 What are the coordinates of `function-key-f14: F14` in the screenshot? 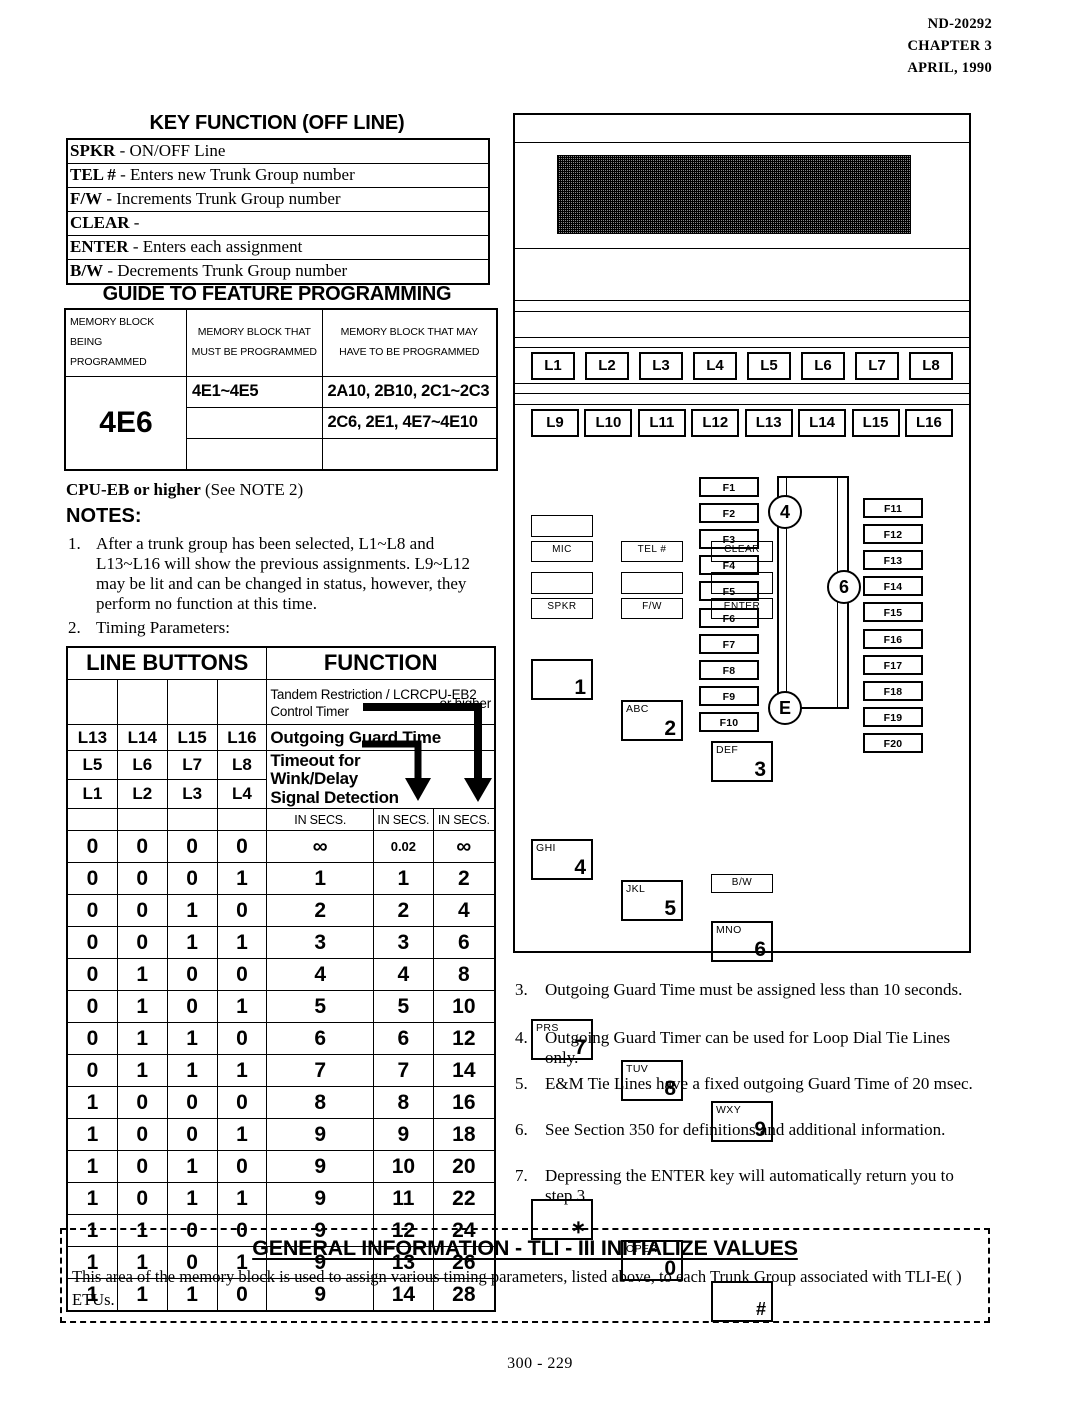 It's located at (893, 586).